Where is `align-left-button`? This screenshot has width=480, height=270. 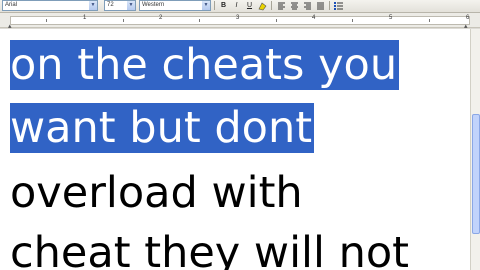
align-left-button is located at coordinates (281, 5).